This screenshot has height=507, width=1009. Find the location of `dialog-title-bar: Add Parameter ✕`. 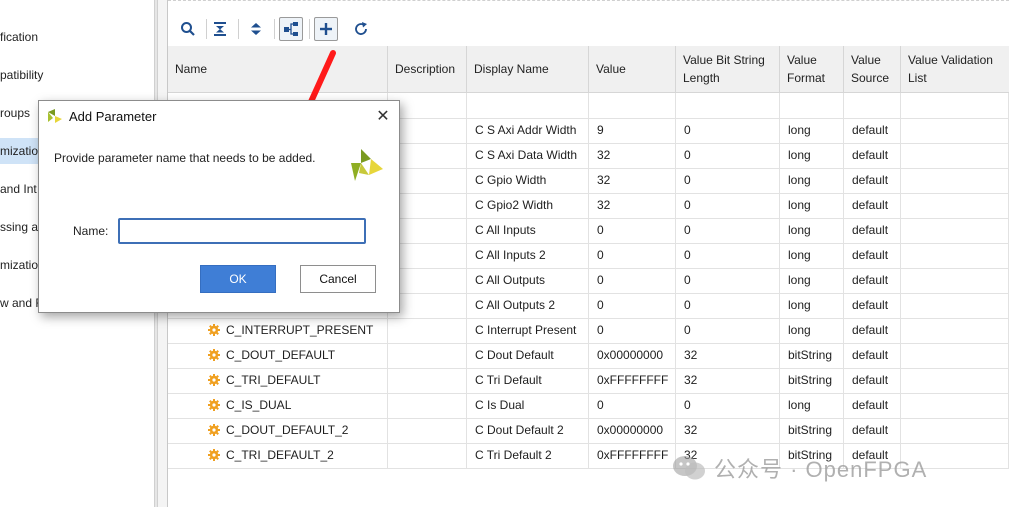

dialog-title-bar: Add Parameter ✕ is located at coordinates (219, 117).